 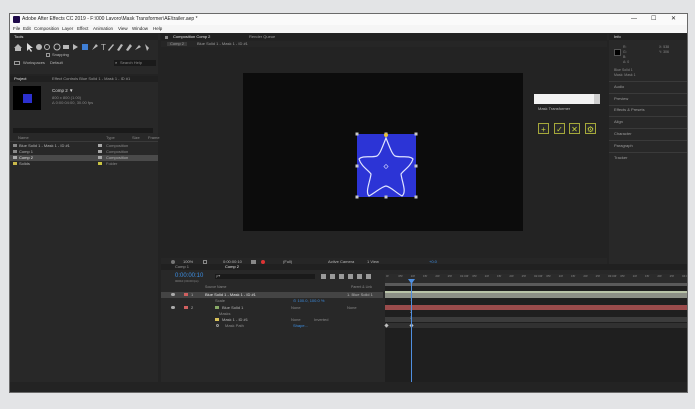 What do you see at coordinates (85, 138) in the screenshot?
I see `project-columns-header: Name Type Size Frame` at bounding box center [85, 138].